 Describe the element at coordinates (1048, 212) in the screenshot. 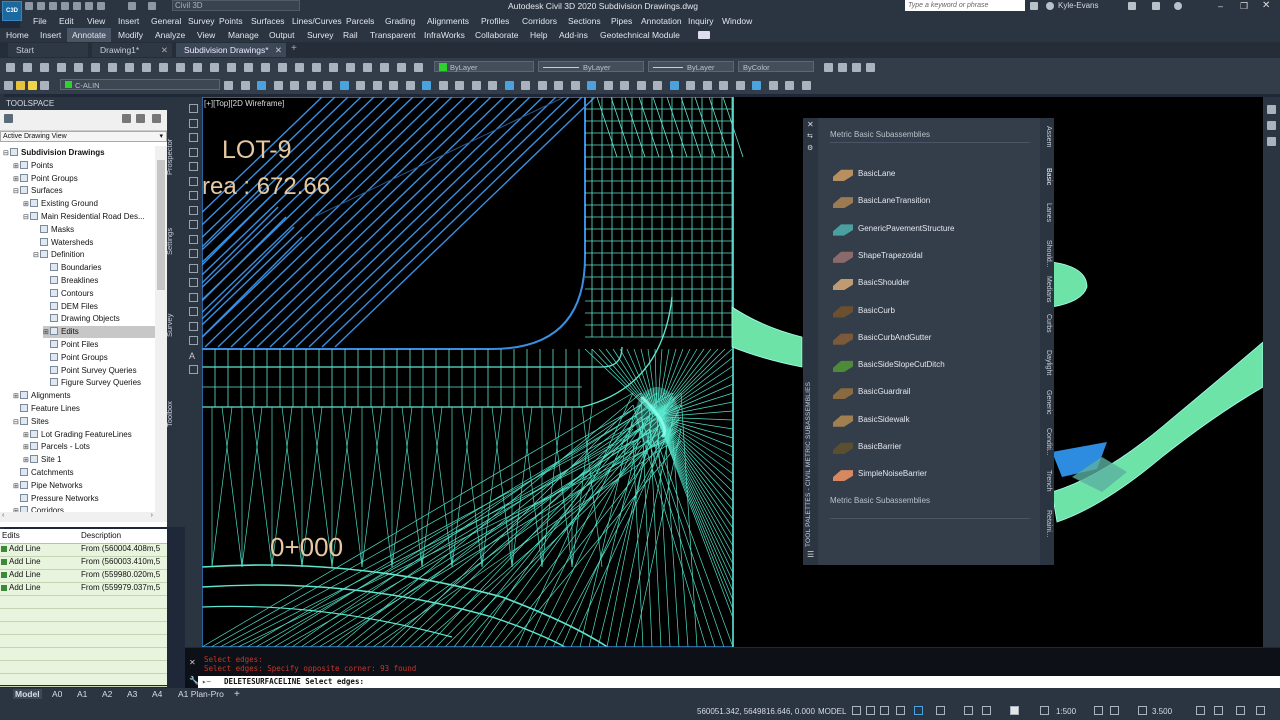

I see `palette-tab-lanes: Lanes` at that location.